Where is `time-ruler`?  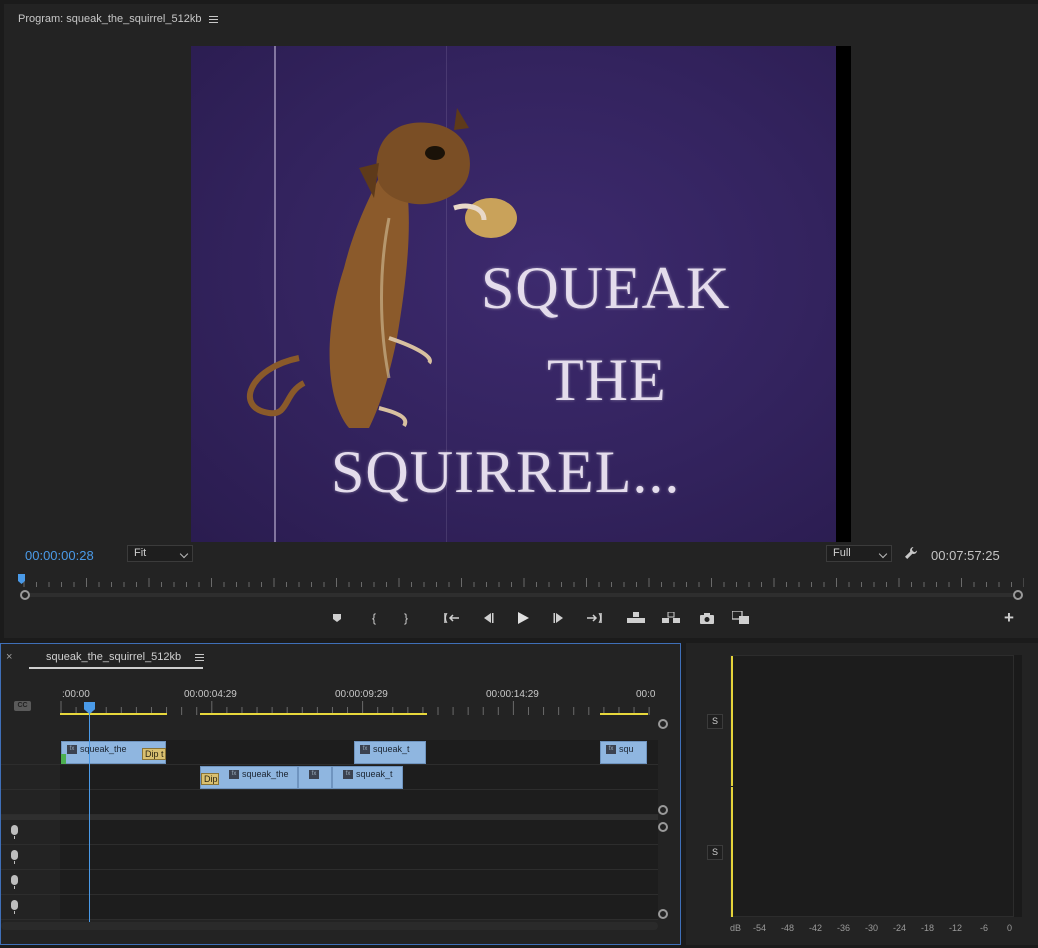
time-ruler is located at coordinates (522, 581).